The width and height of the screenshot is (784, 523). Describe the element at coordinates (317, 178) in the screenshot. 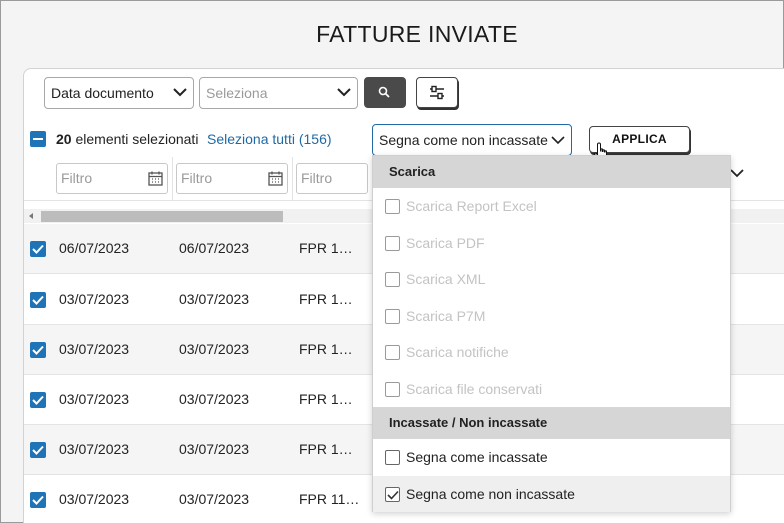

I see `filter-number-placeholder: Filtro` at that location.